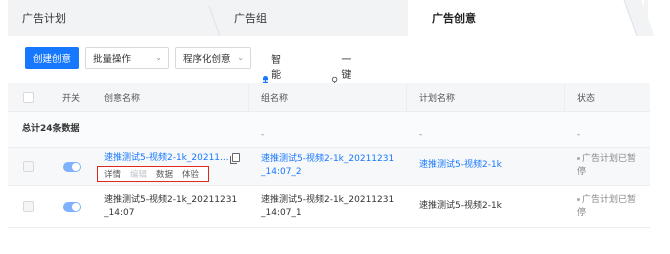 This screenshot has height=254, width=670. What do you see at coordinates (437, 99) in the screenshot?
I see `column-header-plan-name: 计划名称` at bounding box center [437, 99].